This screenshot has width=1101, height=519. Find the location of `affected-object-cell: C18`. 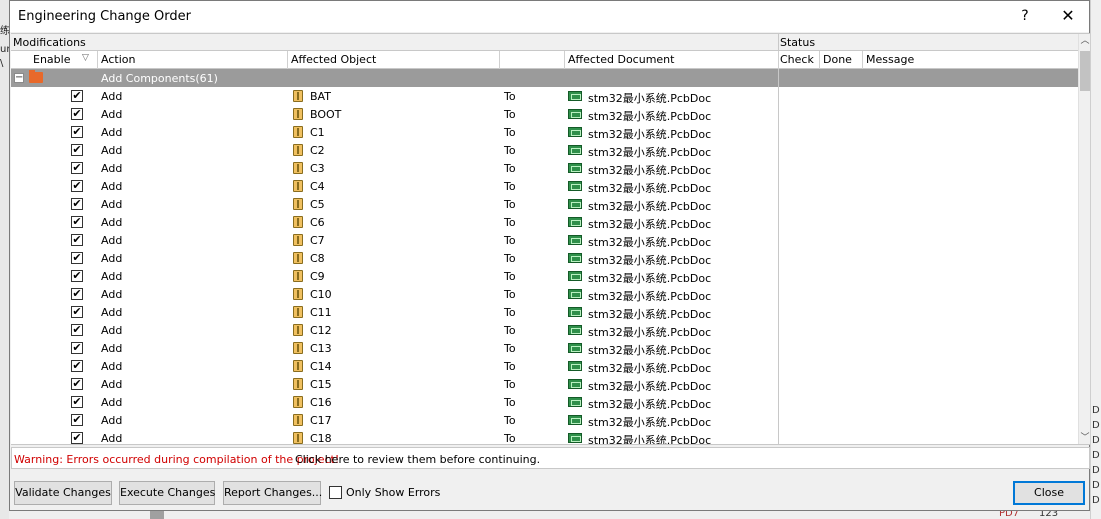

affected-object-cell: C18 is located at coordinates (321, 438).